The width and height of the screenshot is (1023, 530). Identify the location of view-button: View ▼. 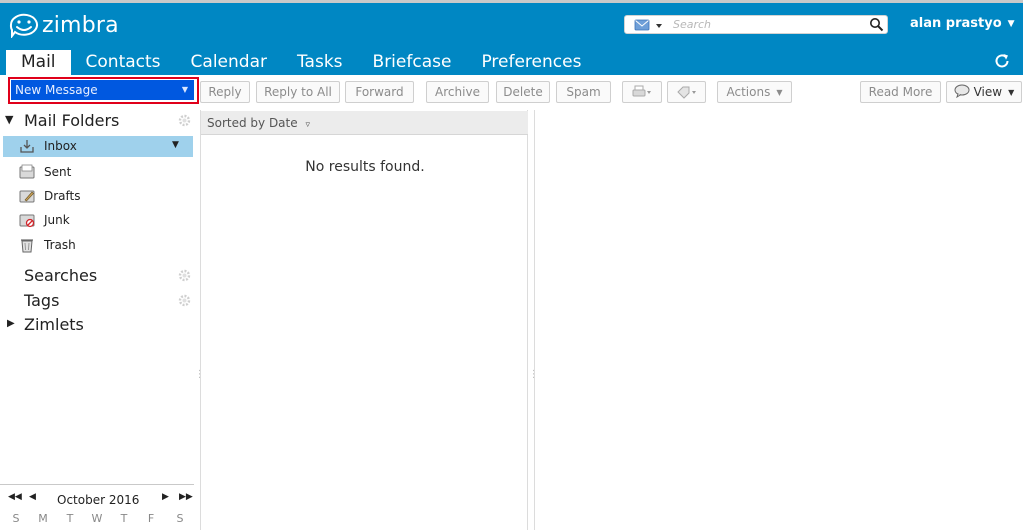
(984, 92).